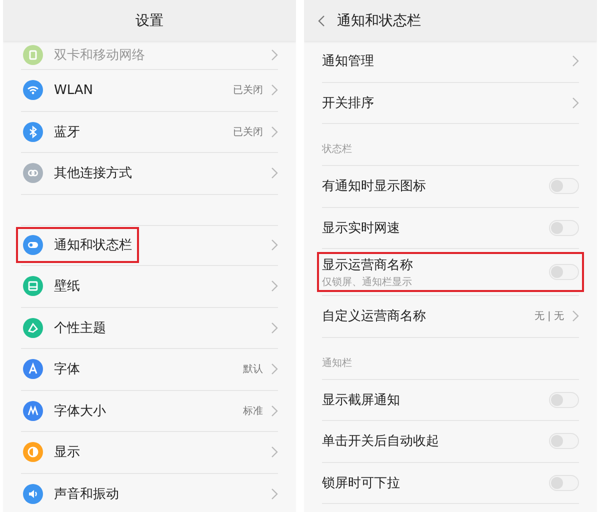 The image size is (600, 512). I want to click on setting-label: 显示运营商名称, so click(435, 265).